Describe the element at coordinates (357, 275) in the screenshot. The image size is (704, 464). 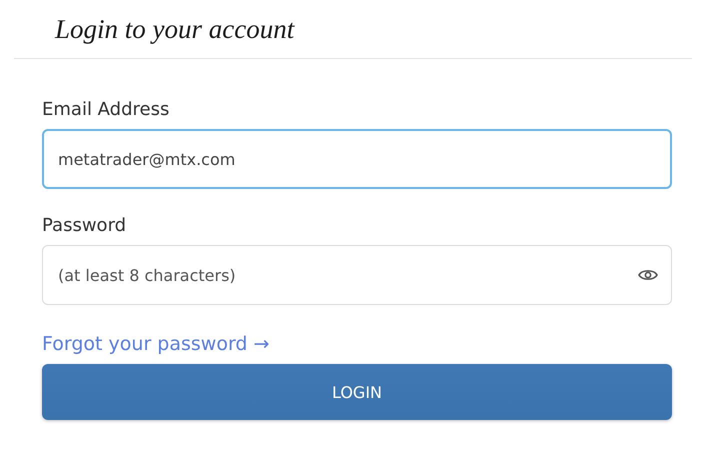
I see `password-field: (at least 8 characters)` at that location.